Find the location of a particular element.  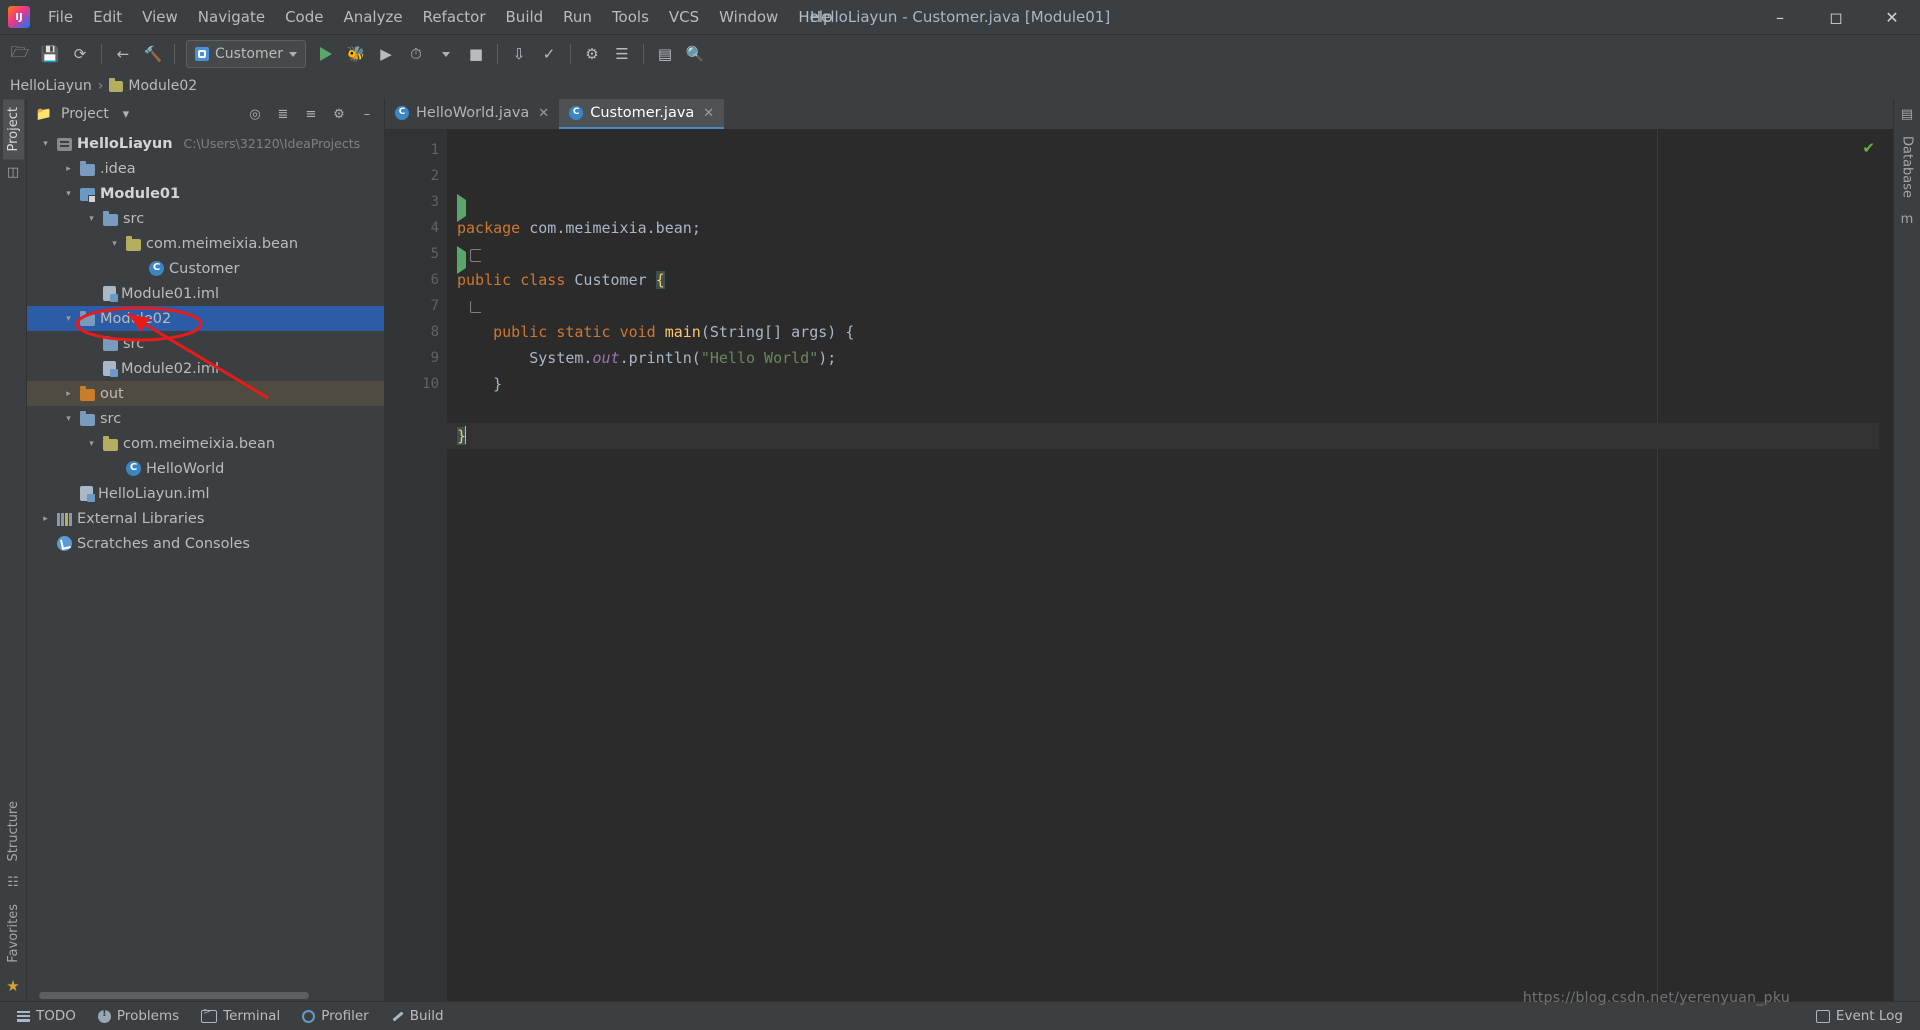

tree-item-module02-iml: Module02.iml is located at coordinates (205, 368).